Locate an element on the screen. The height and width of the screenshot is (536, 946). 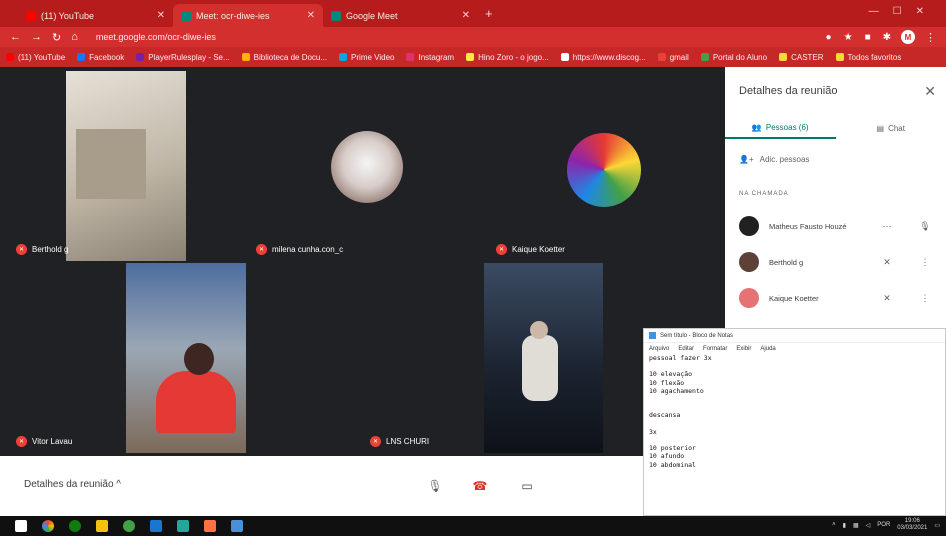
add-people-button: 👤+ Adic. pessoas is located at coordinates (774, 159).